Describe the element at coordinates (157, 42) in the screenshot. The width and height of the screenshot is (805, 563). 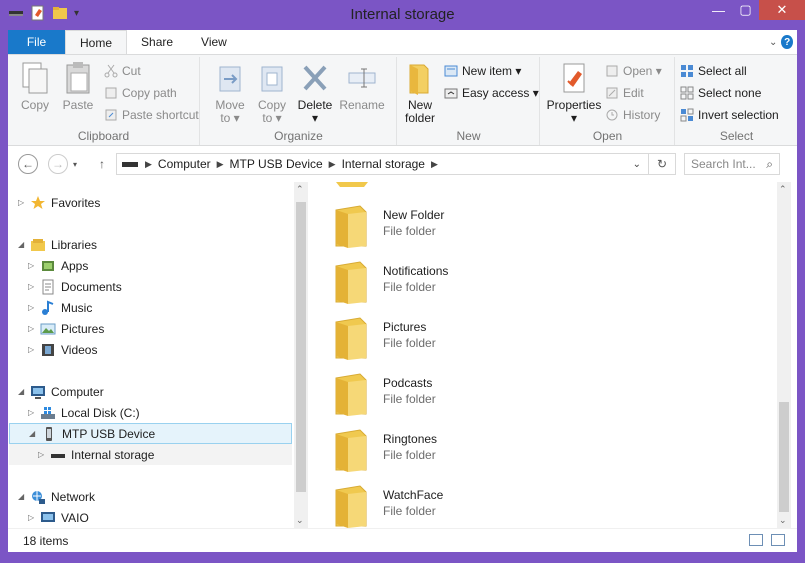
I see `tab-share: Share` at that location.